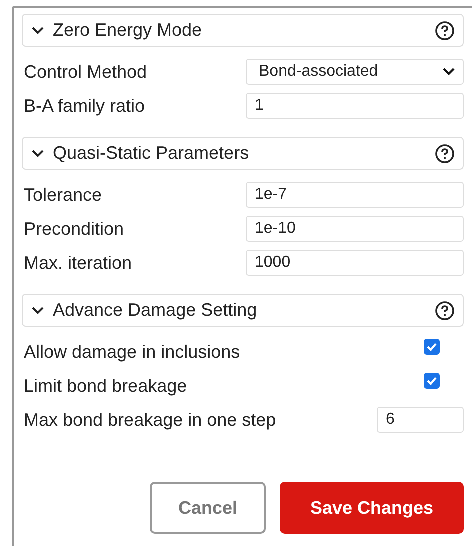  I want to click on field-label: B-A family ratio, so click(85, 106).